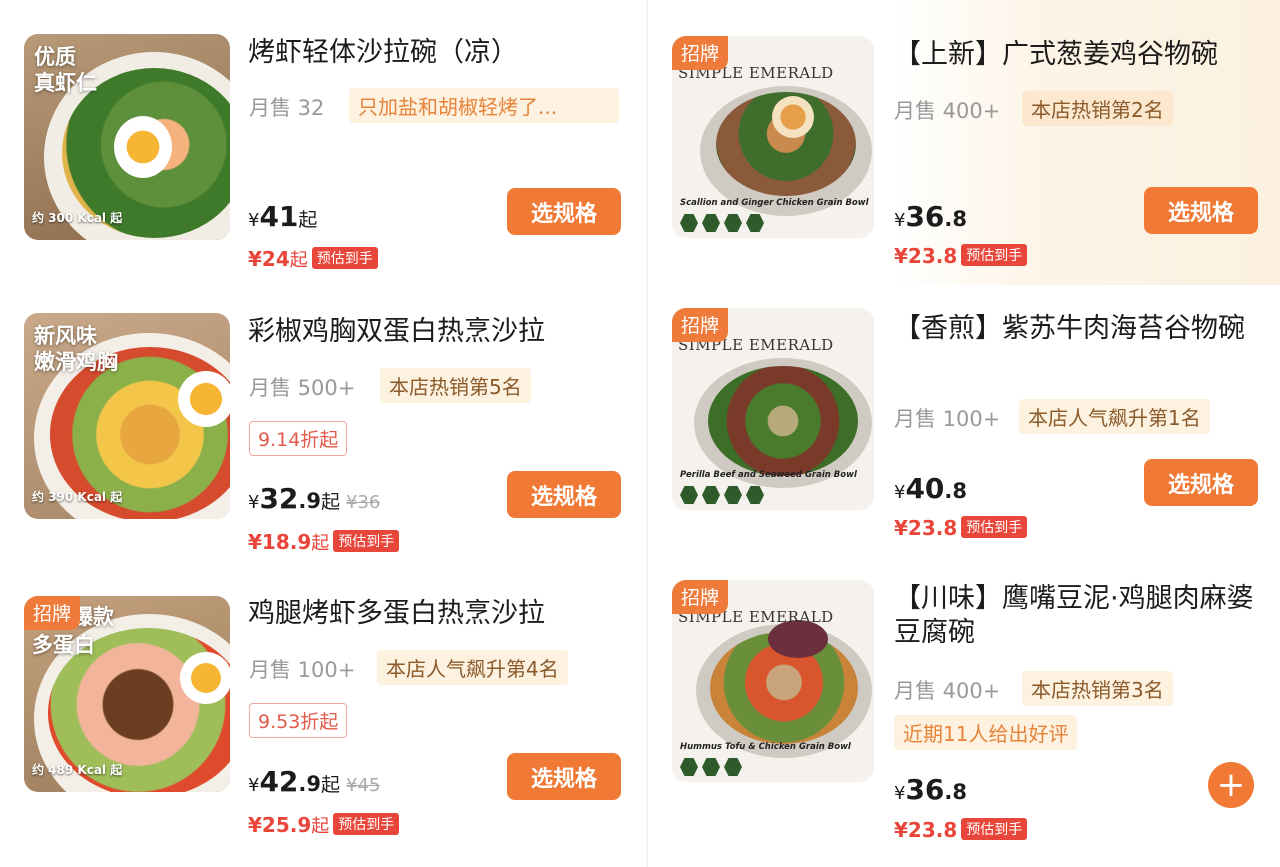  I want to click on discount-tag: 9.53折起, so click(298, 720).